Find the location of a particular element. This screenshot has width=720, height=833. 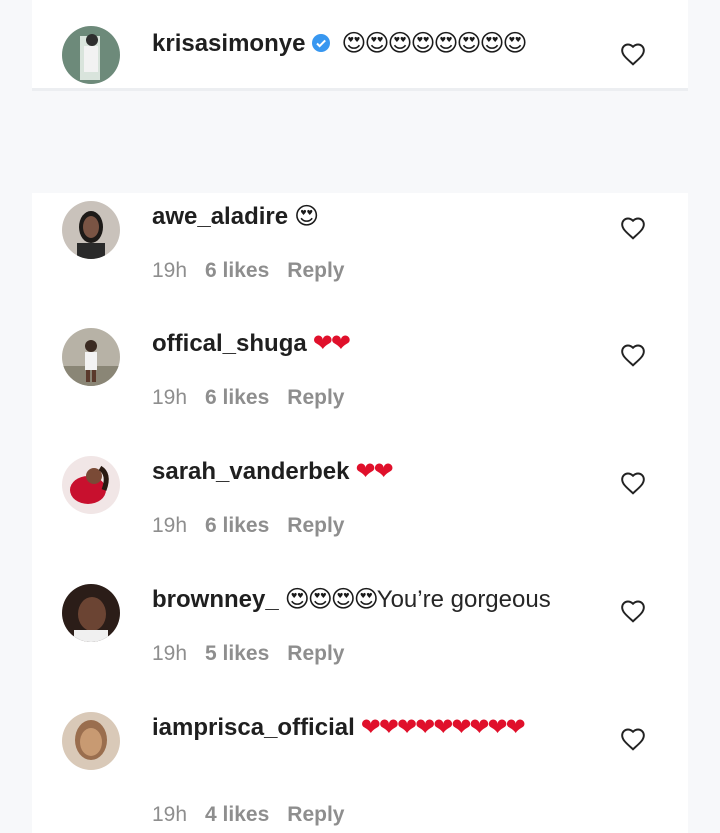

comment-meta: 19h 4 likes Reply is located at coordinates (257, 815).